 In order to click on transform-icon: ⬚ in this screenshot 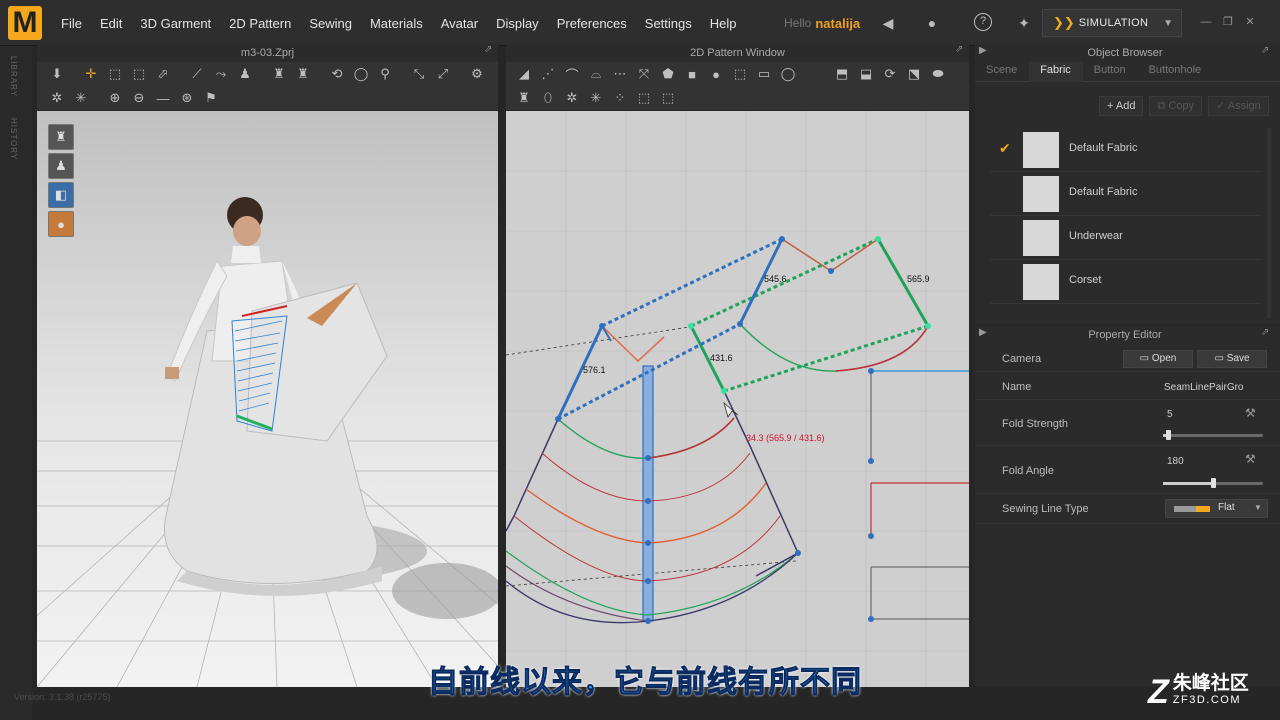, I will do `click(139, 74)`.